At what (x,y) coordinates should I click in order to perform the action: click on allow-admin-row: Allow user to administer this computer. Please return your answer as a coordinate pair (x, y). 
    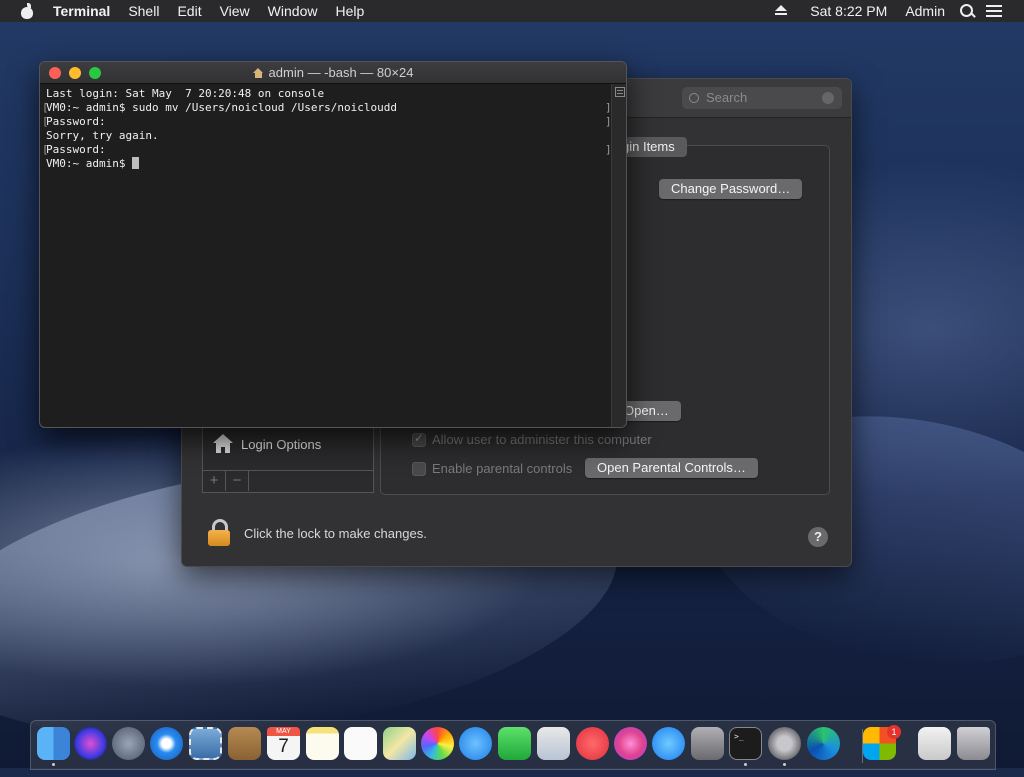
    Looking at the image, I should click on (532, 439).